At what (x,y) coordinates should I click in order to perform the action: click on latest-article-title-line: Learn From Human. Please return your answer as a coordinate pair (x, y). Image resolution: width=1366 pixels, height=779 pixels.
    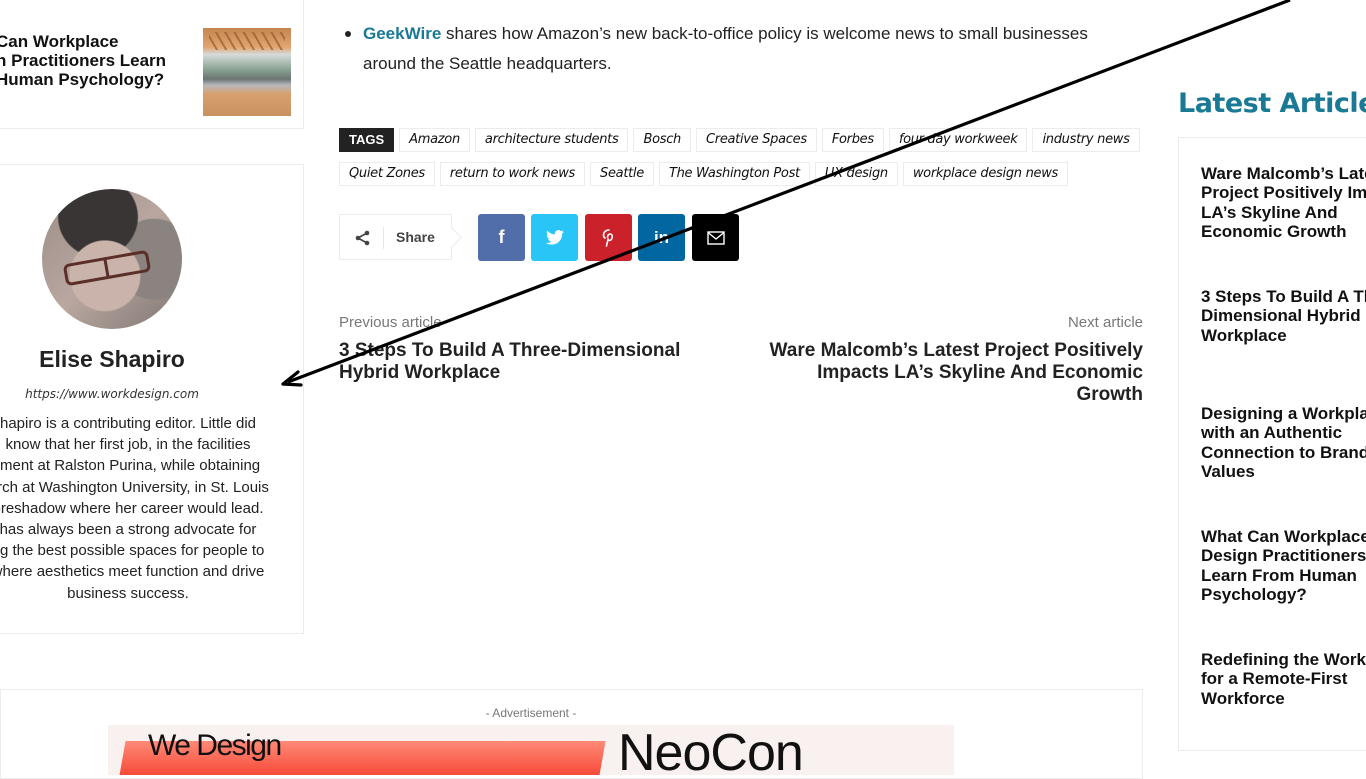
    Looking at the image, I should click on (1279, 575).